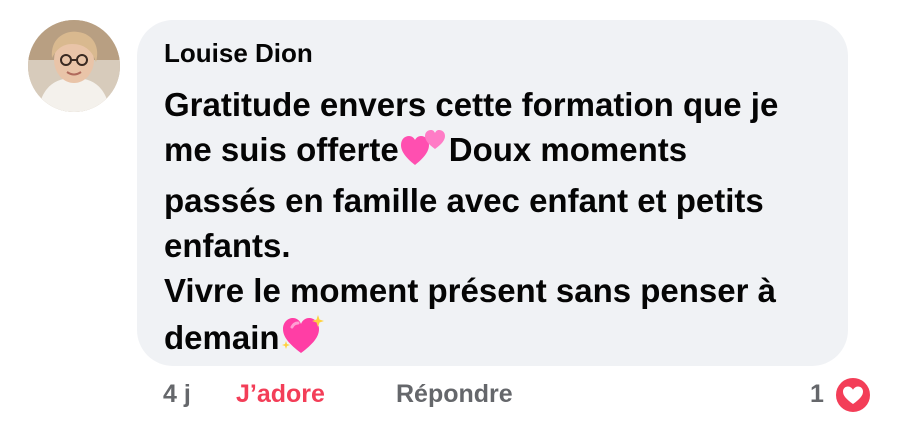 The height and width of the screenshot is (432, 900). What do you see at coordinates (424, 152) in the screenshot?
I see `two-hearts-icon` at bounding box center [424, 152].